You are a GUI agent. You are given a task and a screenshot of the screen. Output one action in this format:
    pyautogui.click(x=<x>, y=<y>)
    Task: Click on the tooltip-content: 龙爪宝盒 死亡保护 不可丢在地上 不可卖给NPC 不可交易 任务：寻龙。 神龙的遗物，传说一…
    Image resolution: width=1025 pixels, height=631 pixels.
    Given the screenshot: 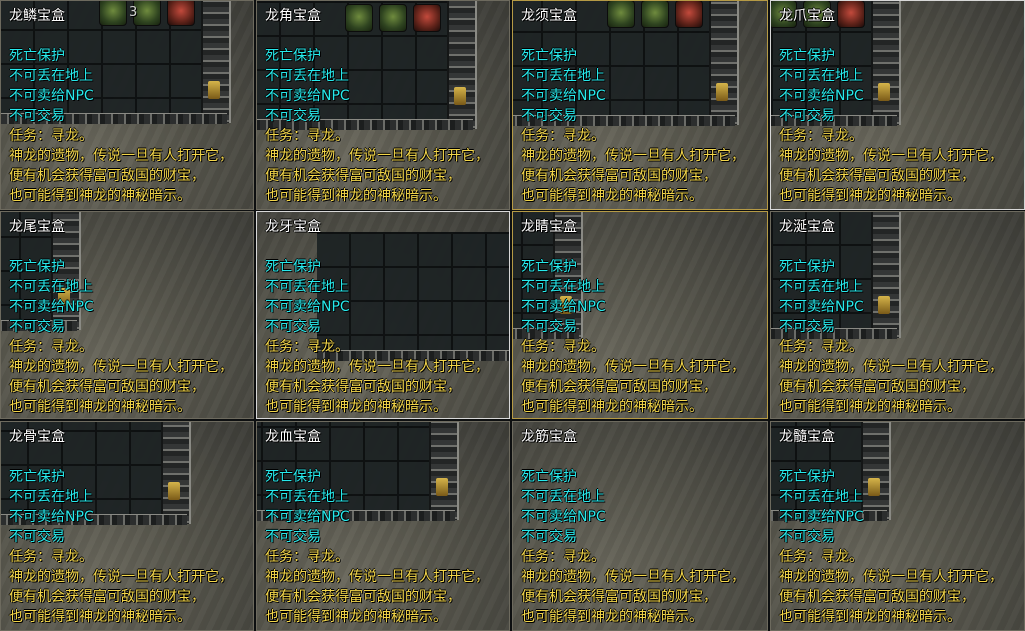 What is the action you would take?
    pyautogui.click(x=897, y=105)
    